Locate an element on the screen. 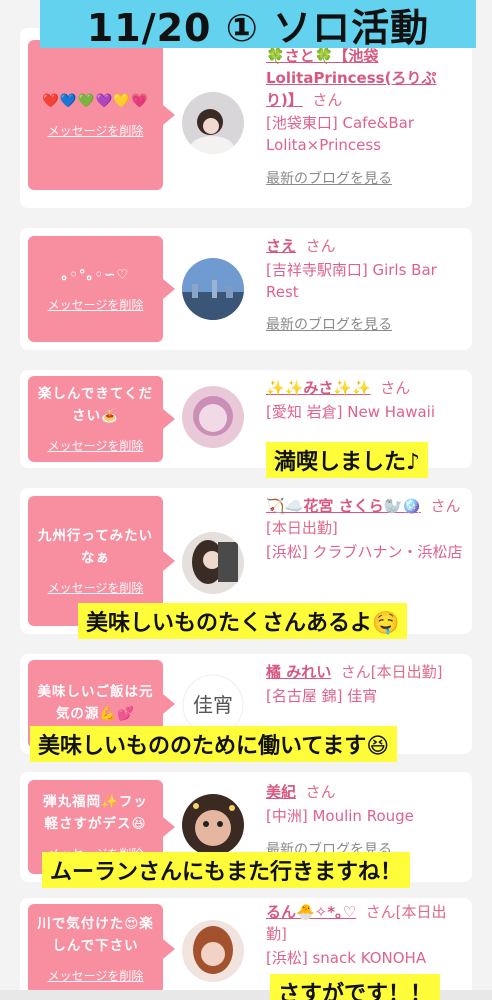 Image resolution: width=492 pixels, height=1000 pixels. shop-name: [池袋東口] Cafe&Bar Lolita×Princess is located at coordinates (340, 134).